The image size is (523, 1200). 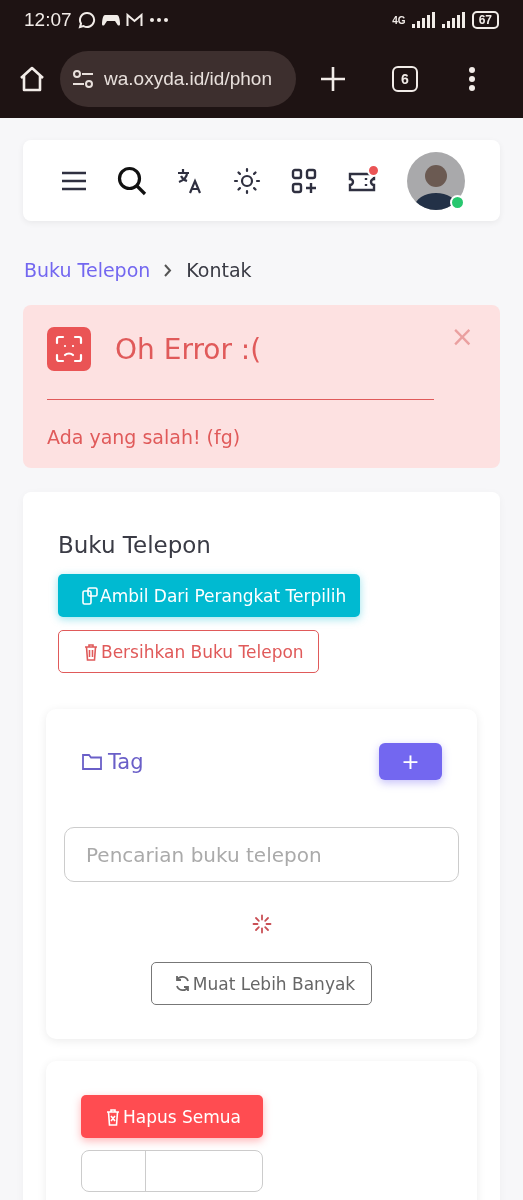 I want to click on alert-title: Oh Error :(, so click(x=188, y=349).